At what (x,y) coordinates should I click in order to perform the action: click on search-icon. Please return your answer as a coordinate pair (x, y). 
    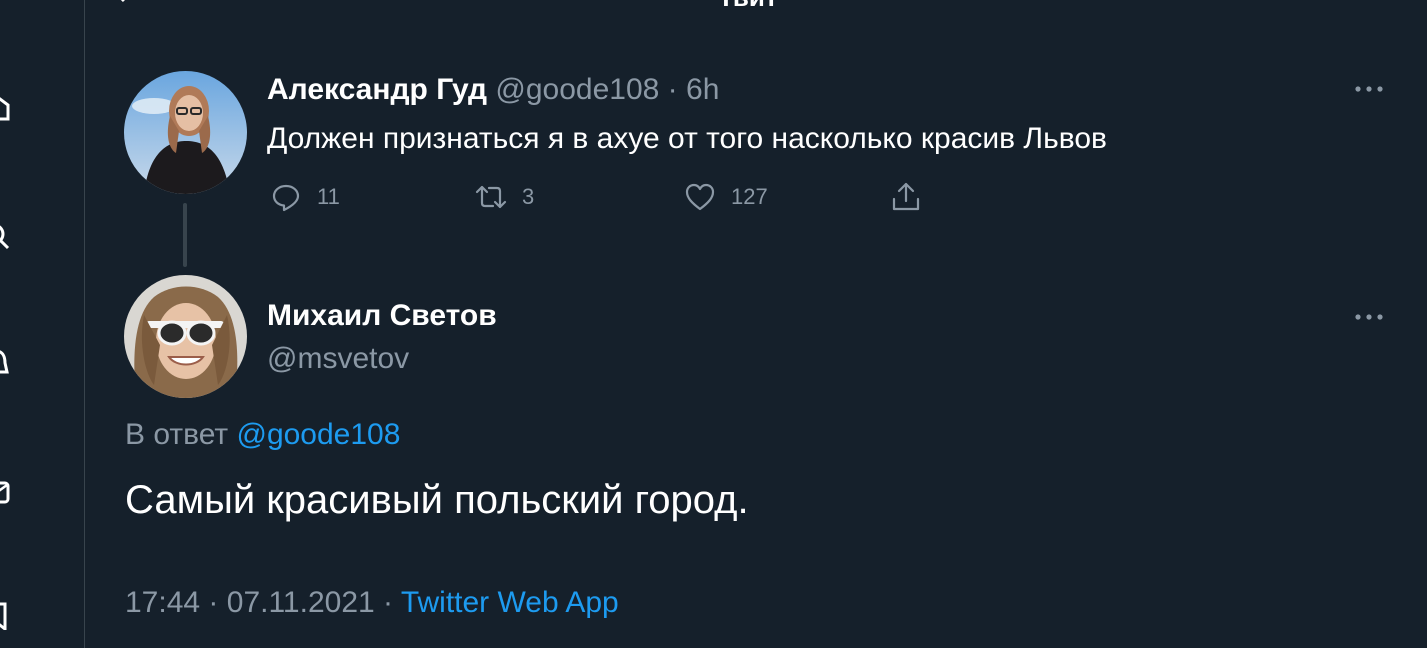
    Looking at the image, I should click on (5, 236).